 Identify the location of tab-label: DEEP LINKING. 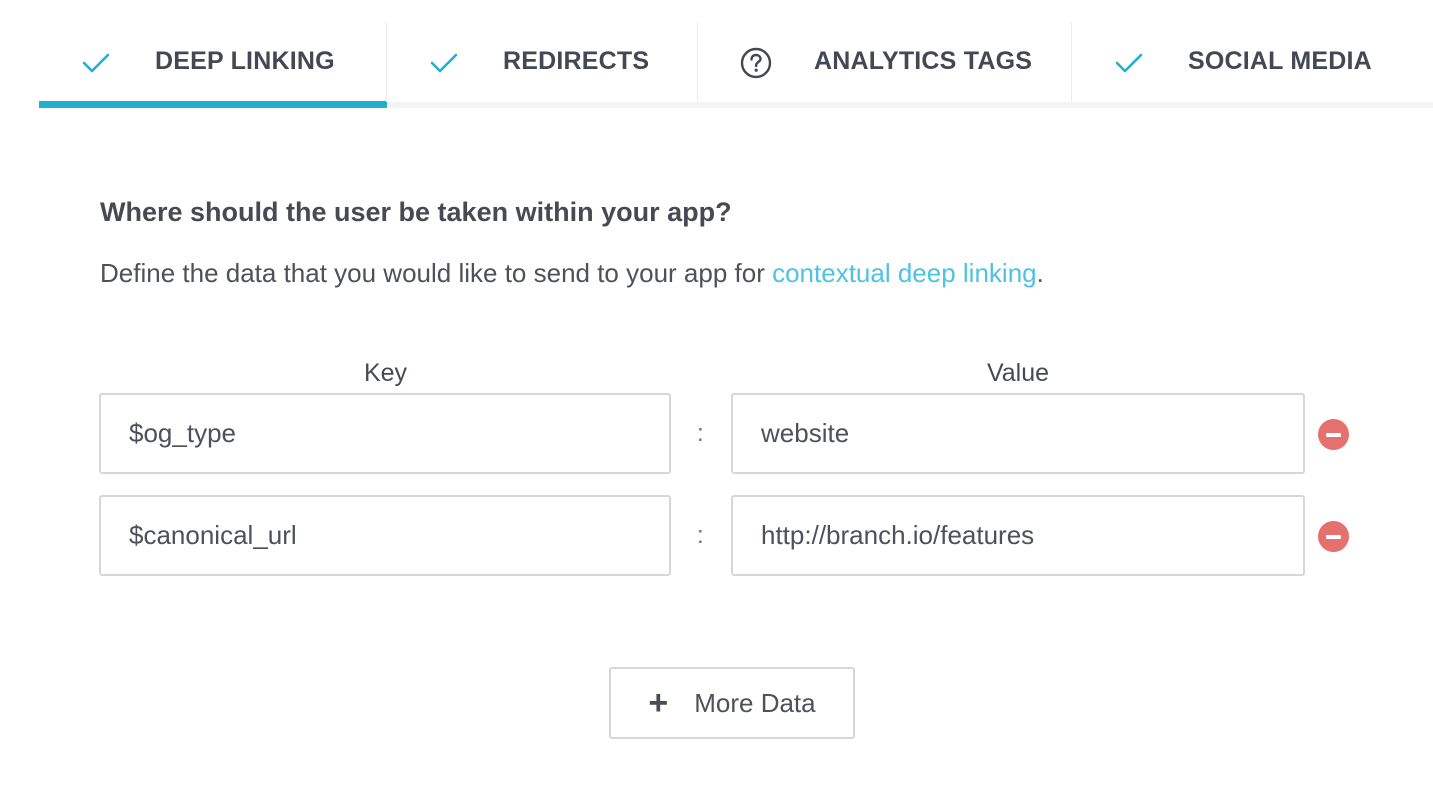
(245, 61).